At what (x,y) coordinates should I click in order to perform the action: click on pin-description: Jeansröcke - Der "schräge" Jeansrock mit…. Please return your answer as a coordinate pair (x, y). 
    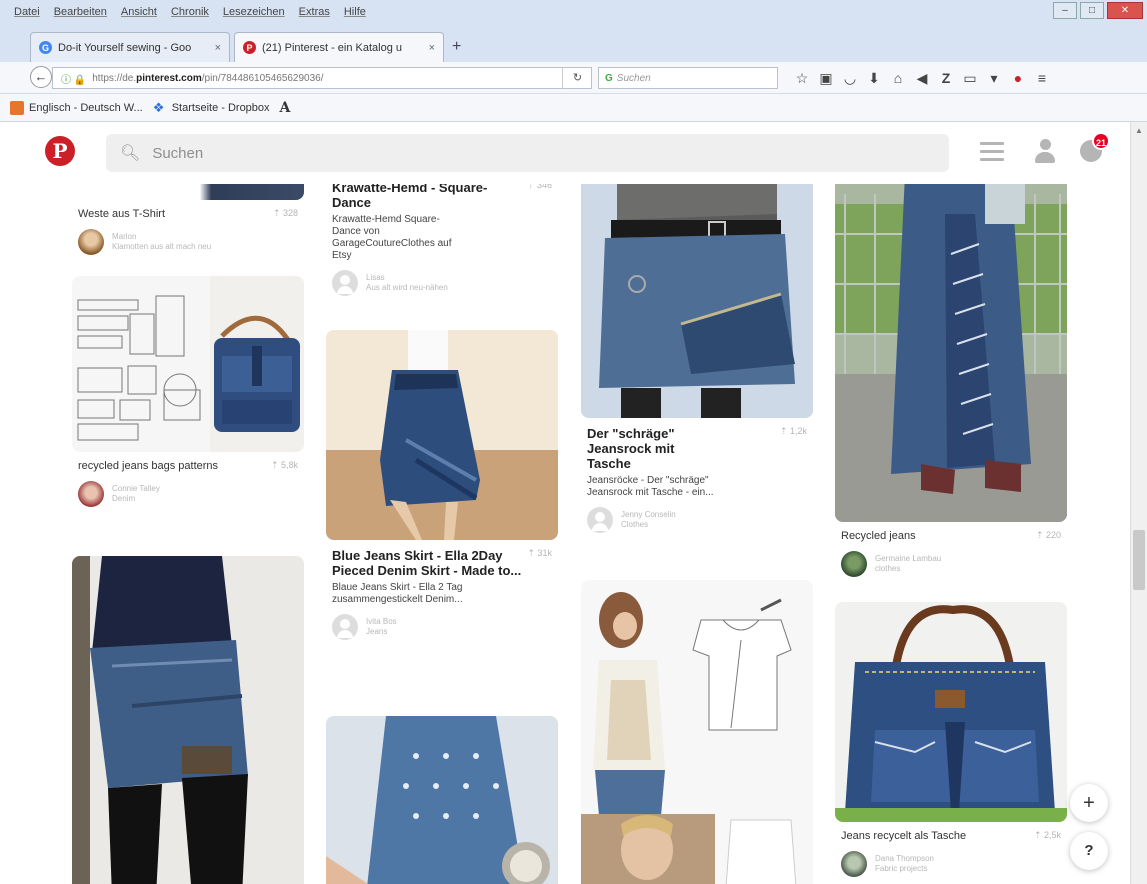
    Looking at the image, I should click on (650, 486).